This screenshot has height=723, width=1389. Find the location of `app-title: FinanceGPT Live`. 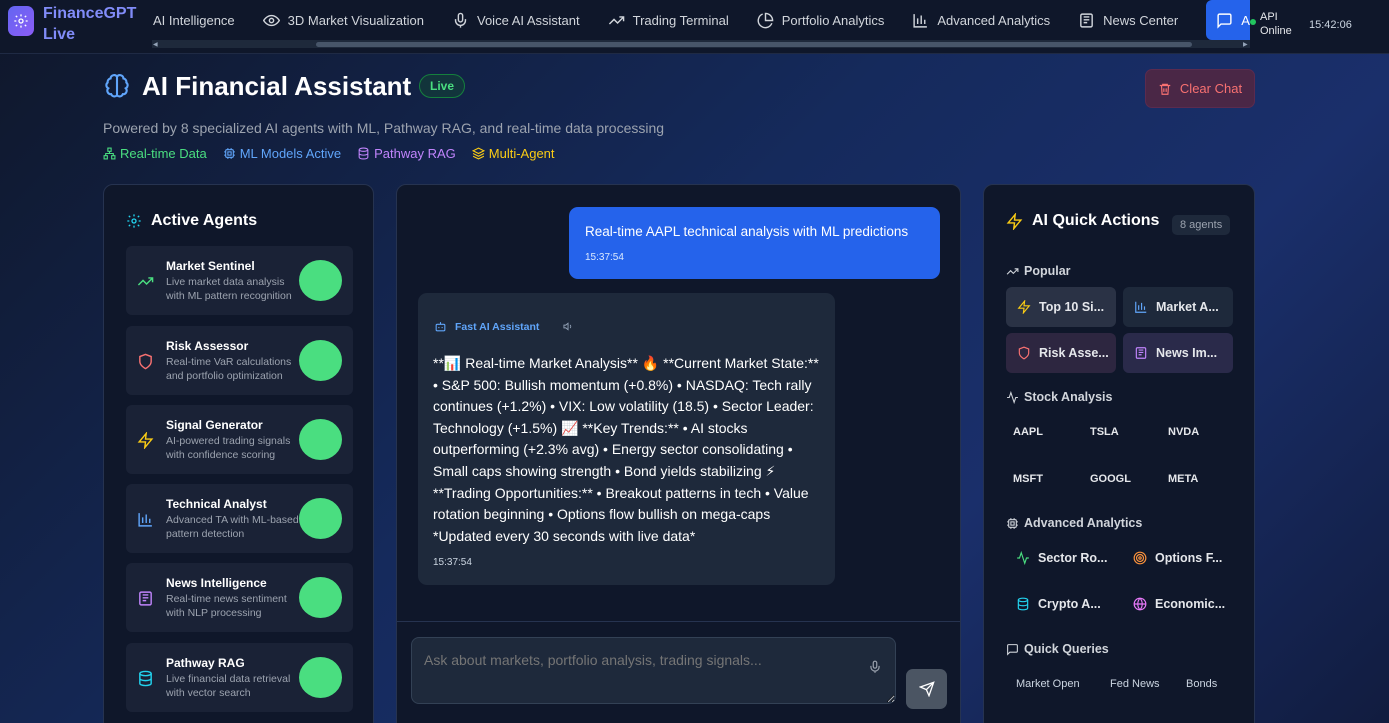

app-title: FinanceGPT Live is located at coordinates (98, 24).